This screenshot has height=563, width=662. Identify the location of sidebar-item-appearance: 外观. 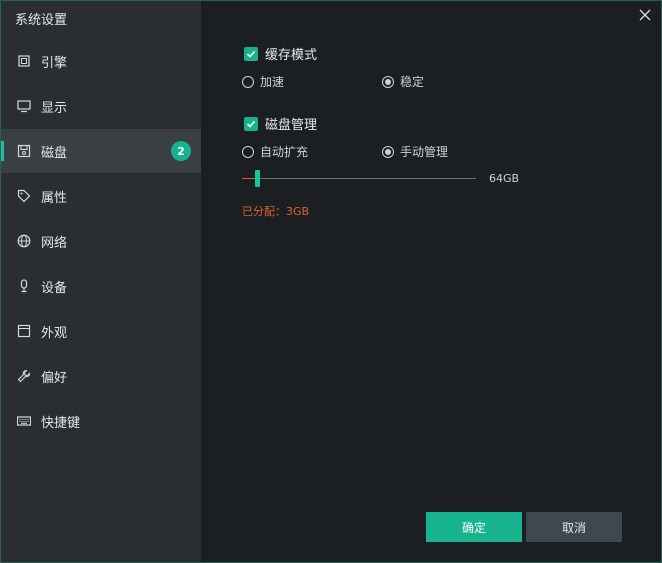
(101, 331).